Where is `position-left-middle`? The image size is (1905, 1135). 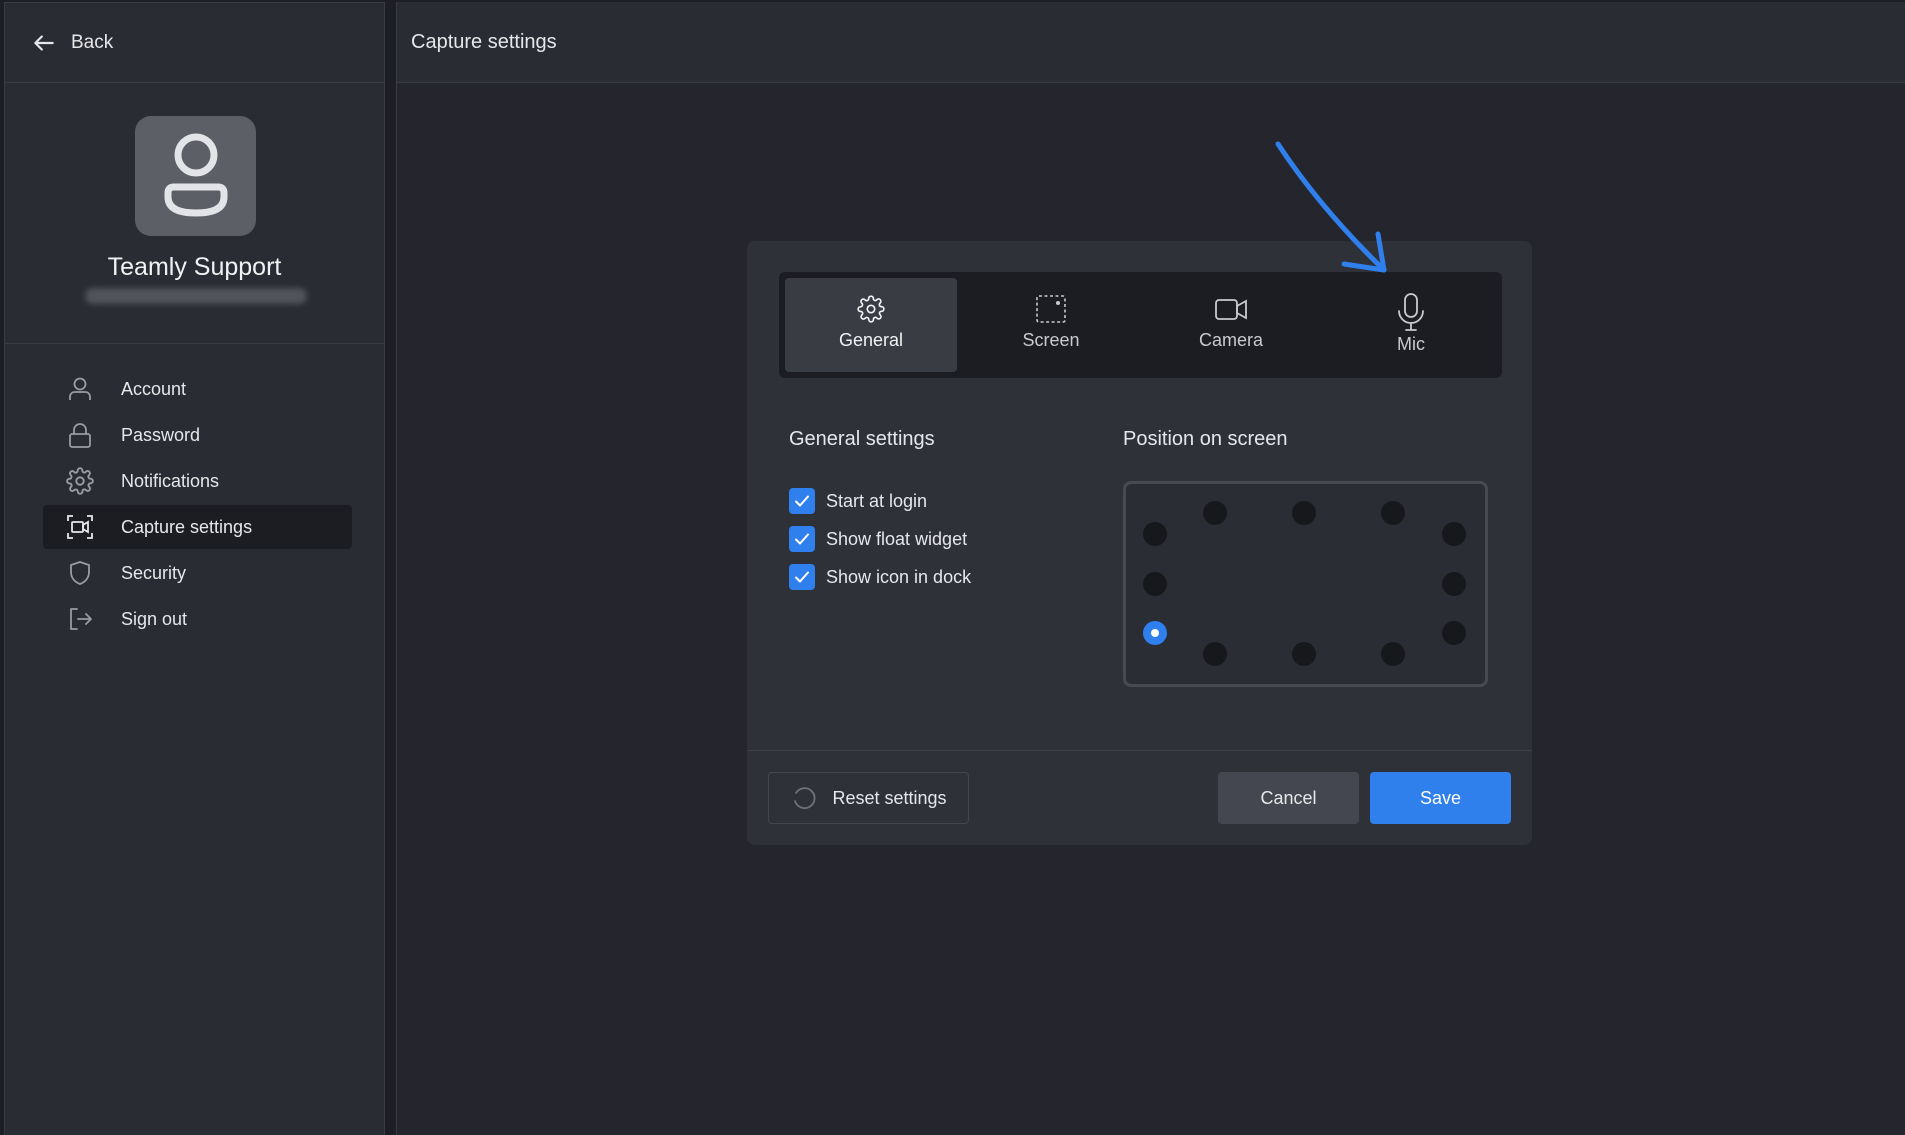
position-left-middle is located at coordinates (1155, 584).